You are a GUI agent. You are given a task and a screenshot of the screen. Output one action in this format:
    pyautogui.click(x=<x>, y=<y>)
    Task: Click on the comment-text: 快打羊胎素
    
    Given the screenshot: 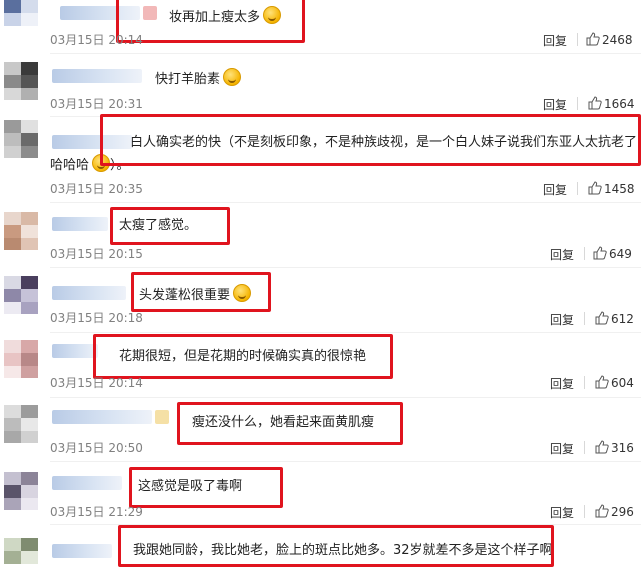 What is the action you would take?
    pyautogui.click(x=198, y=78)
    